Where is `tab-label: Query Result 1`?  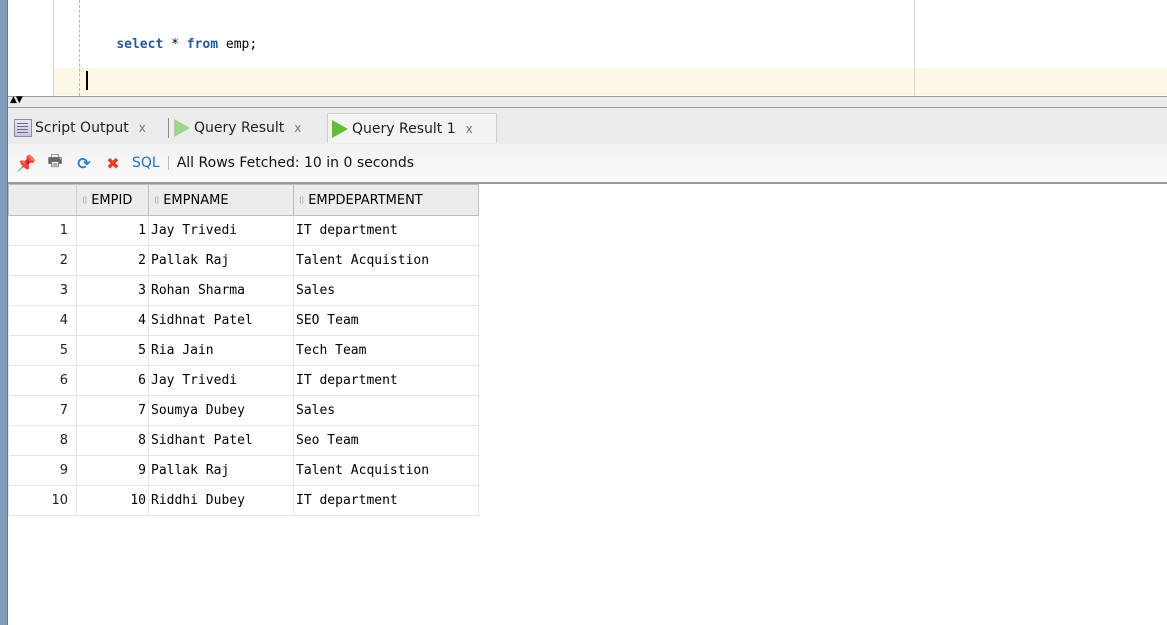
tab-label: Query Result 1 is located at coordinates (404, 128).